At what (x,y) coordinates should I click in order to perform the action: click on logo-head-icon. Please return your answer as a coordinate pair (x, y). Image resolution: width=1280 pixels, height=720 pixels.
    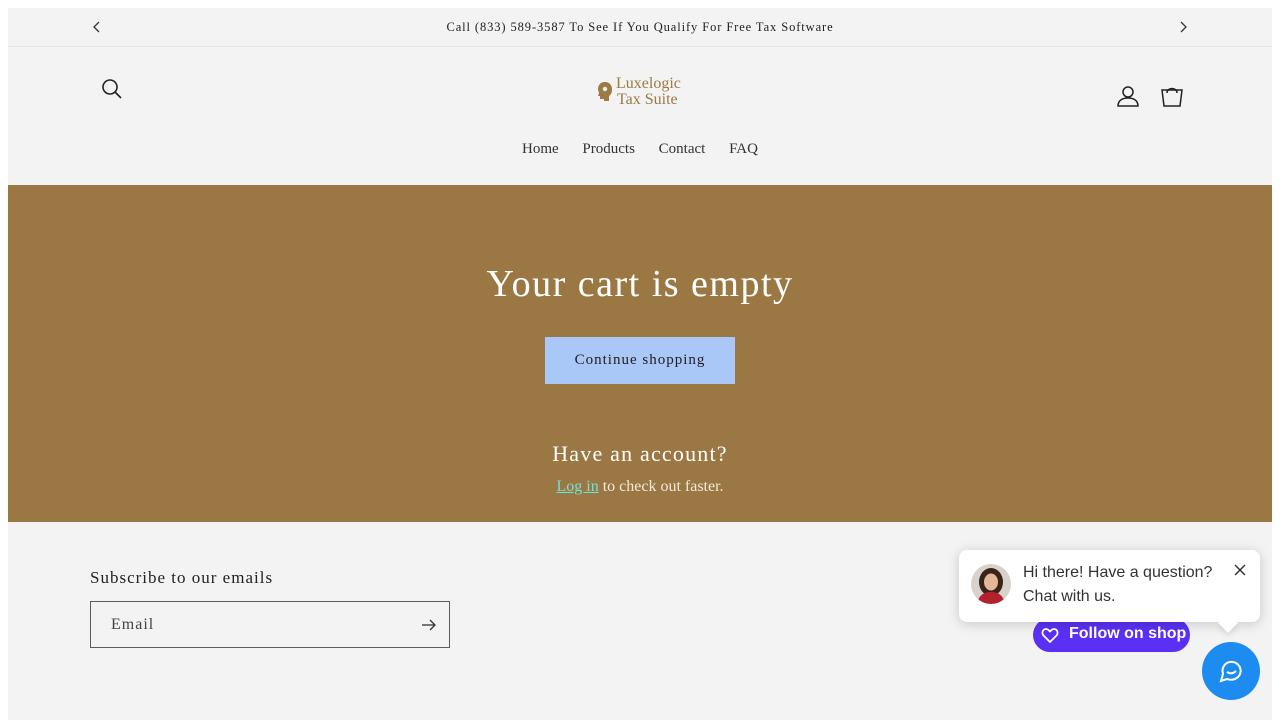
    Looking at the image, I should click on (605, 91).